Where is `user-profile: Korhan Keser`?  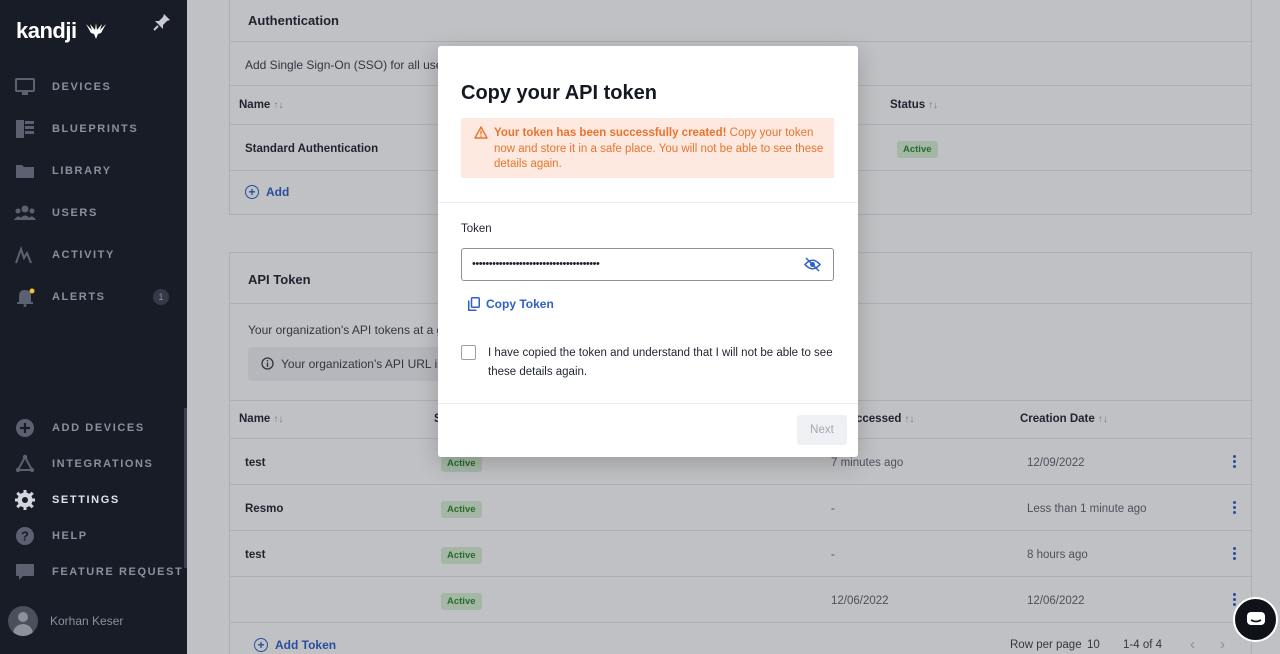 user-profile: Korhan Keser is located at coordinates (65, 621).